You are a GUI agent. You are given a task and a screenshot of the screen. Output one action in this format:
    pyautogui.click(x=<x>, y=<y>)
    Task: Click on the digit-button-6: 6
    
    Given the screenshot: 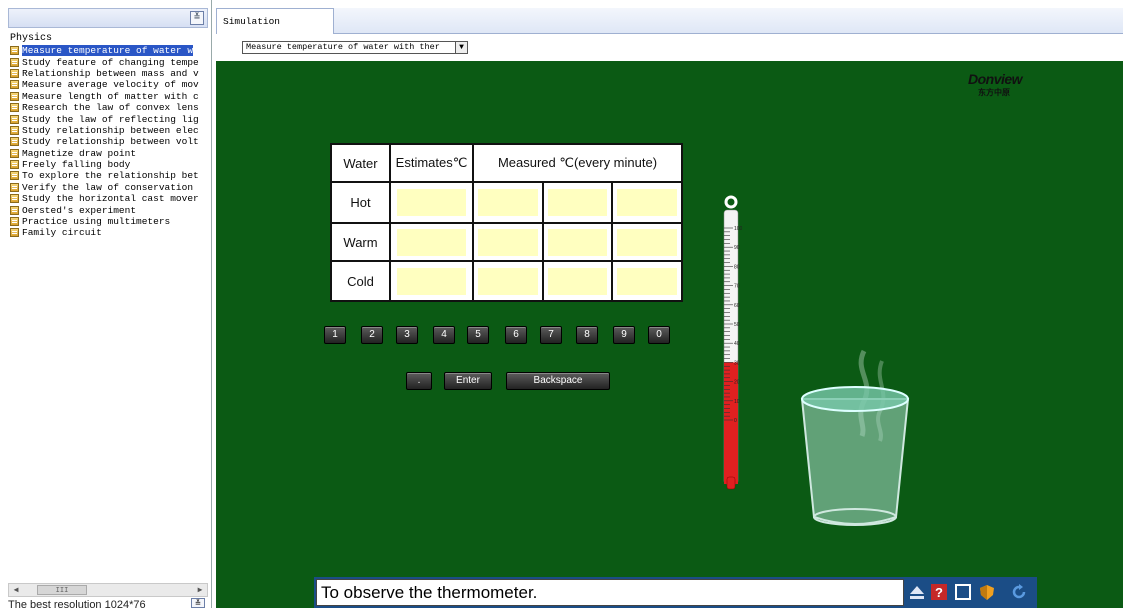 What is the action you would take?
    pyautogui.click(x=516, y=335)
    